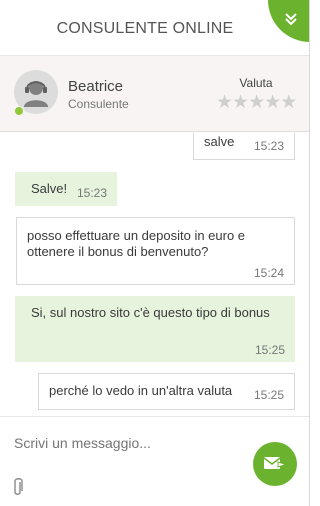 The height and width of the screenshot is (506, 320). Describe the element at coordinates (244, 146) in the screenshot. I see `user-message: salve 15:23` at that location.